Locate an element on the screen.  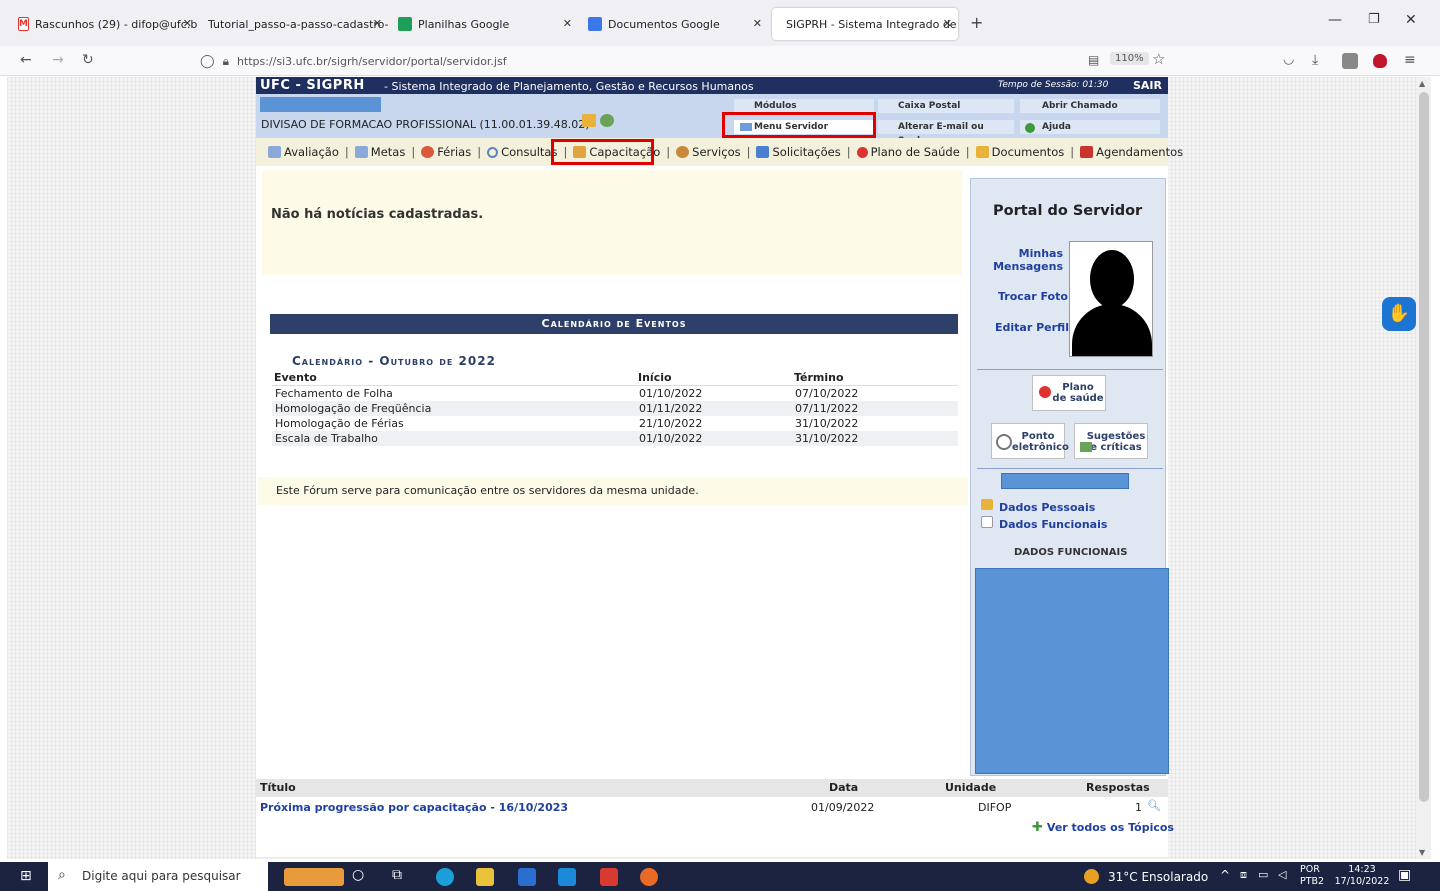
clock: 14:23 17/10/2022 is located at coordinates (1362, 876).